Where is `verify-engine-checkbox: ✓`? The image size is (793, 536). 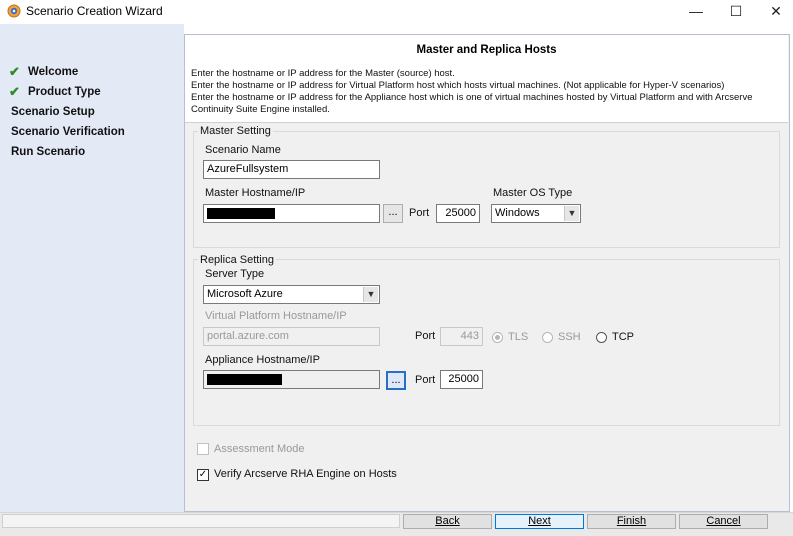 verify-engine-checkbox: ✓ is located at coordinates (203, 475).